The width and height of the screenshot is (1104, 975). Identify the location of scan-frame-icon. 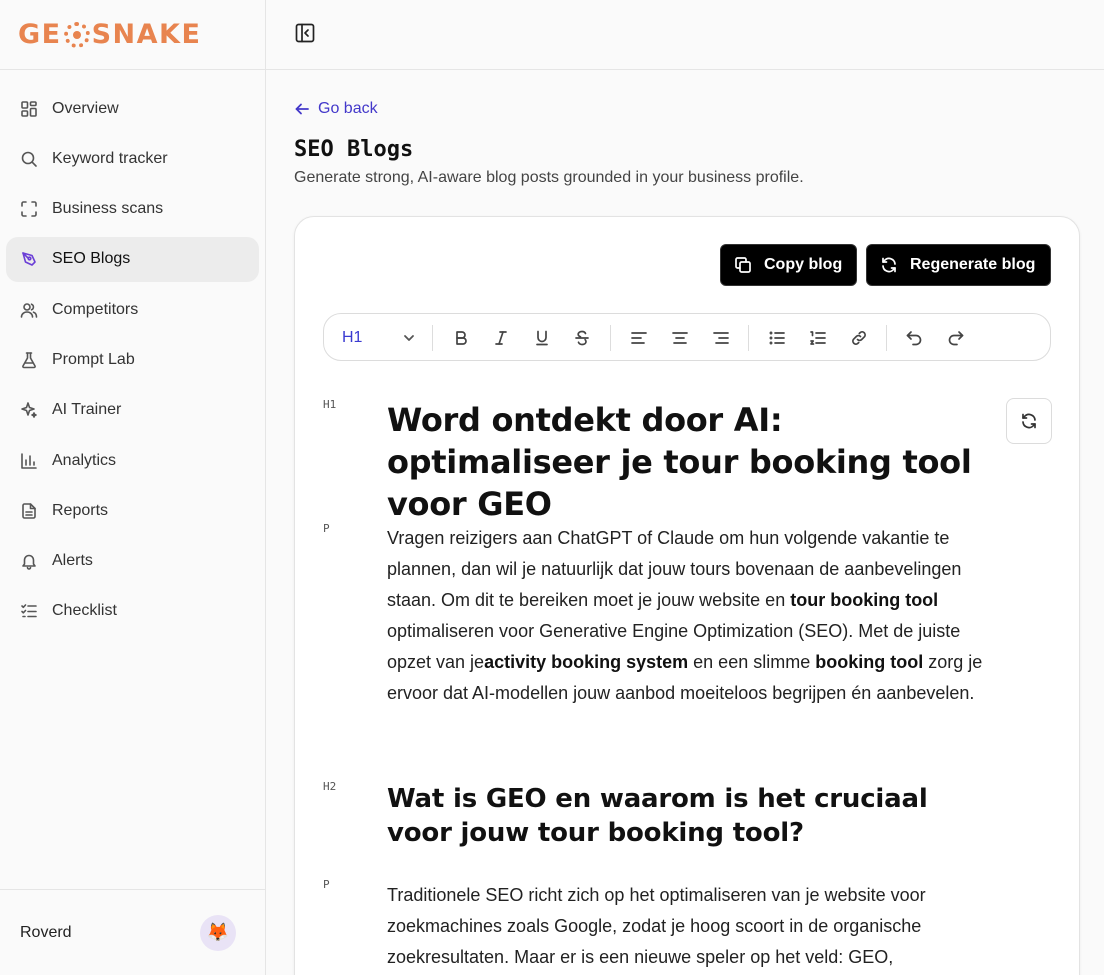
(29, 209).